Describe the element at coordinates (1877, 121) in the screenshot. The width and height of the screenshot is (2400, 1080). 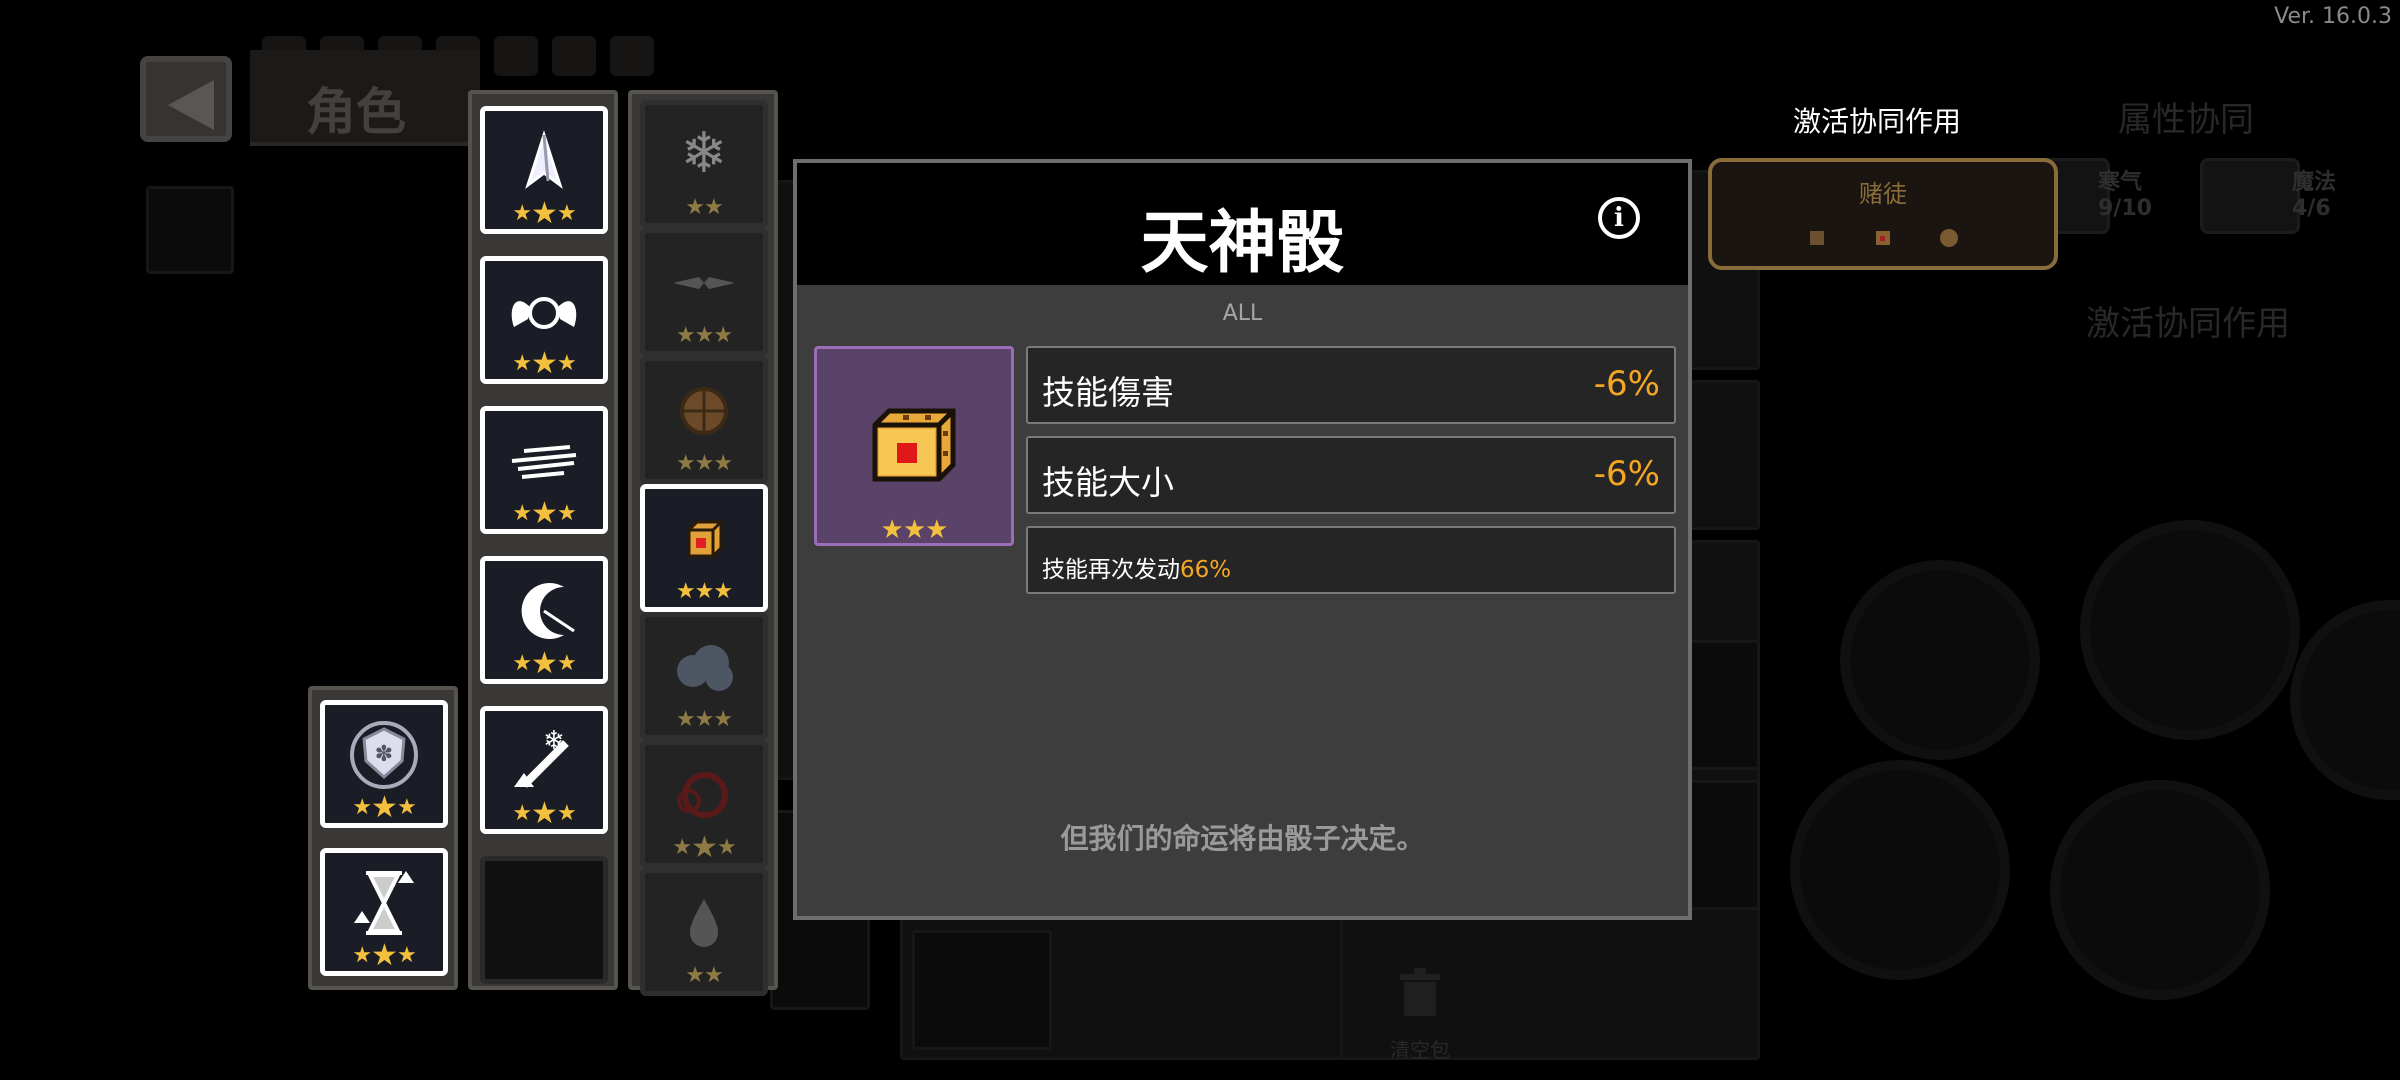
I see `activate-synergy-title: 激活协同作用` at that location.